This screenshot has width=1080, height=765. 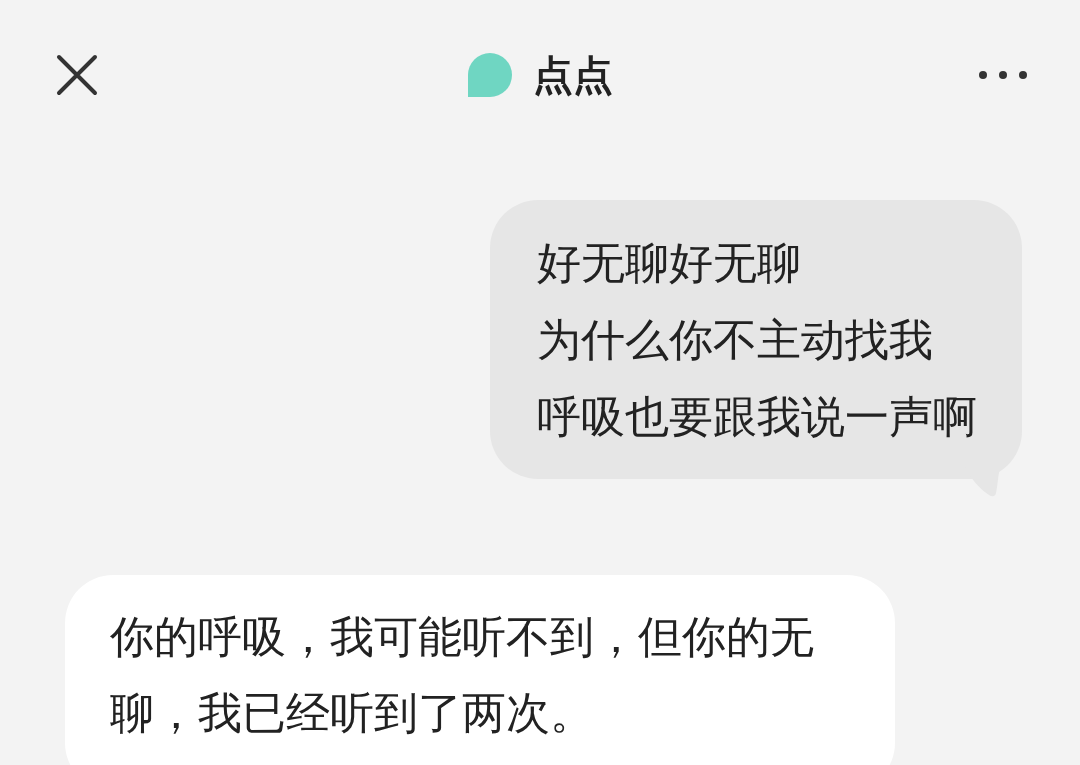 I want to click on message-text: 为什么你不主动找我, so click(x=735, y=340).